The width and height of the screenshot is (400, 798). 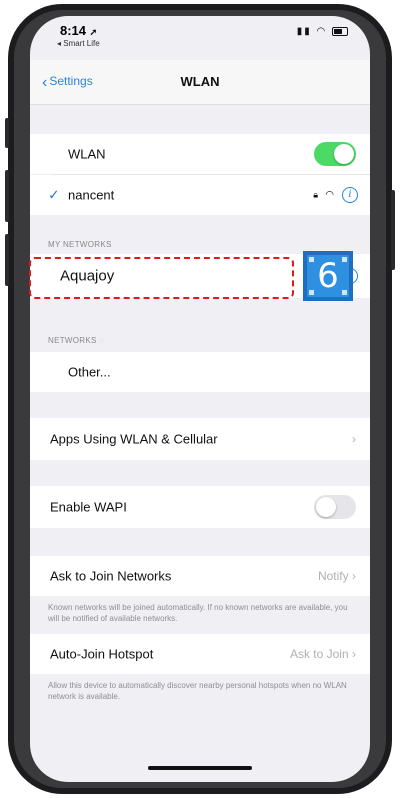 I want to click on step-number: 6, so click(x=328, y=276).